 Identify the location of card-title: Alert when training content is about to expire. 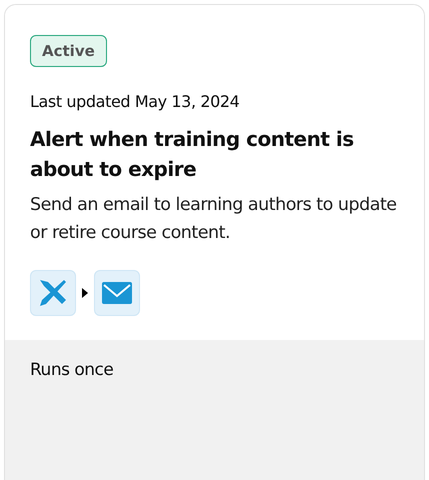
(192, 154).